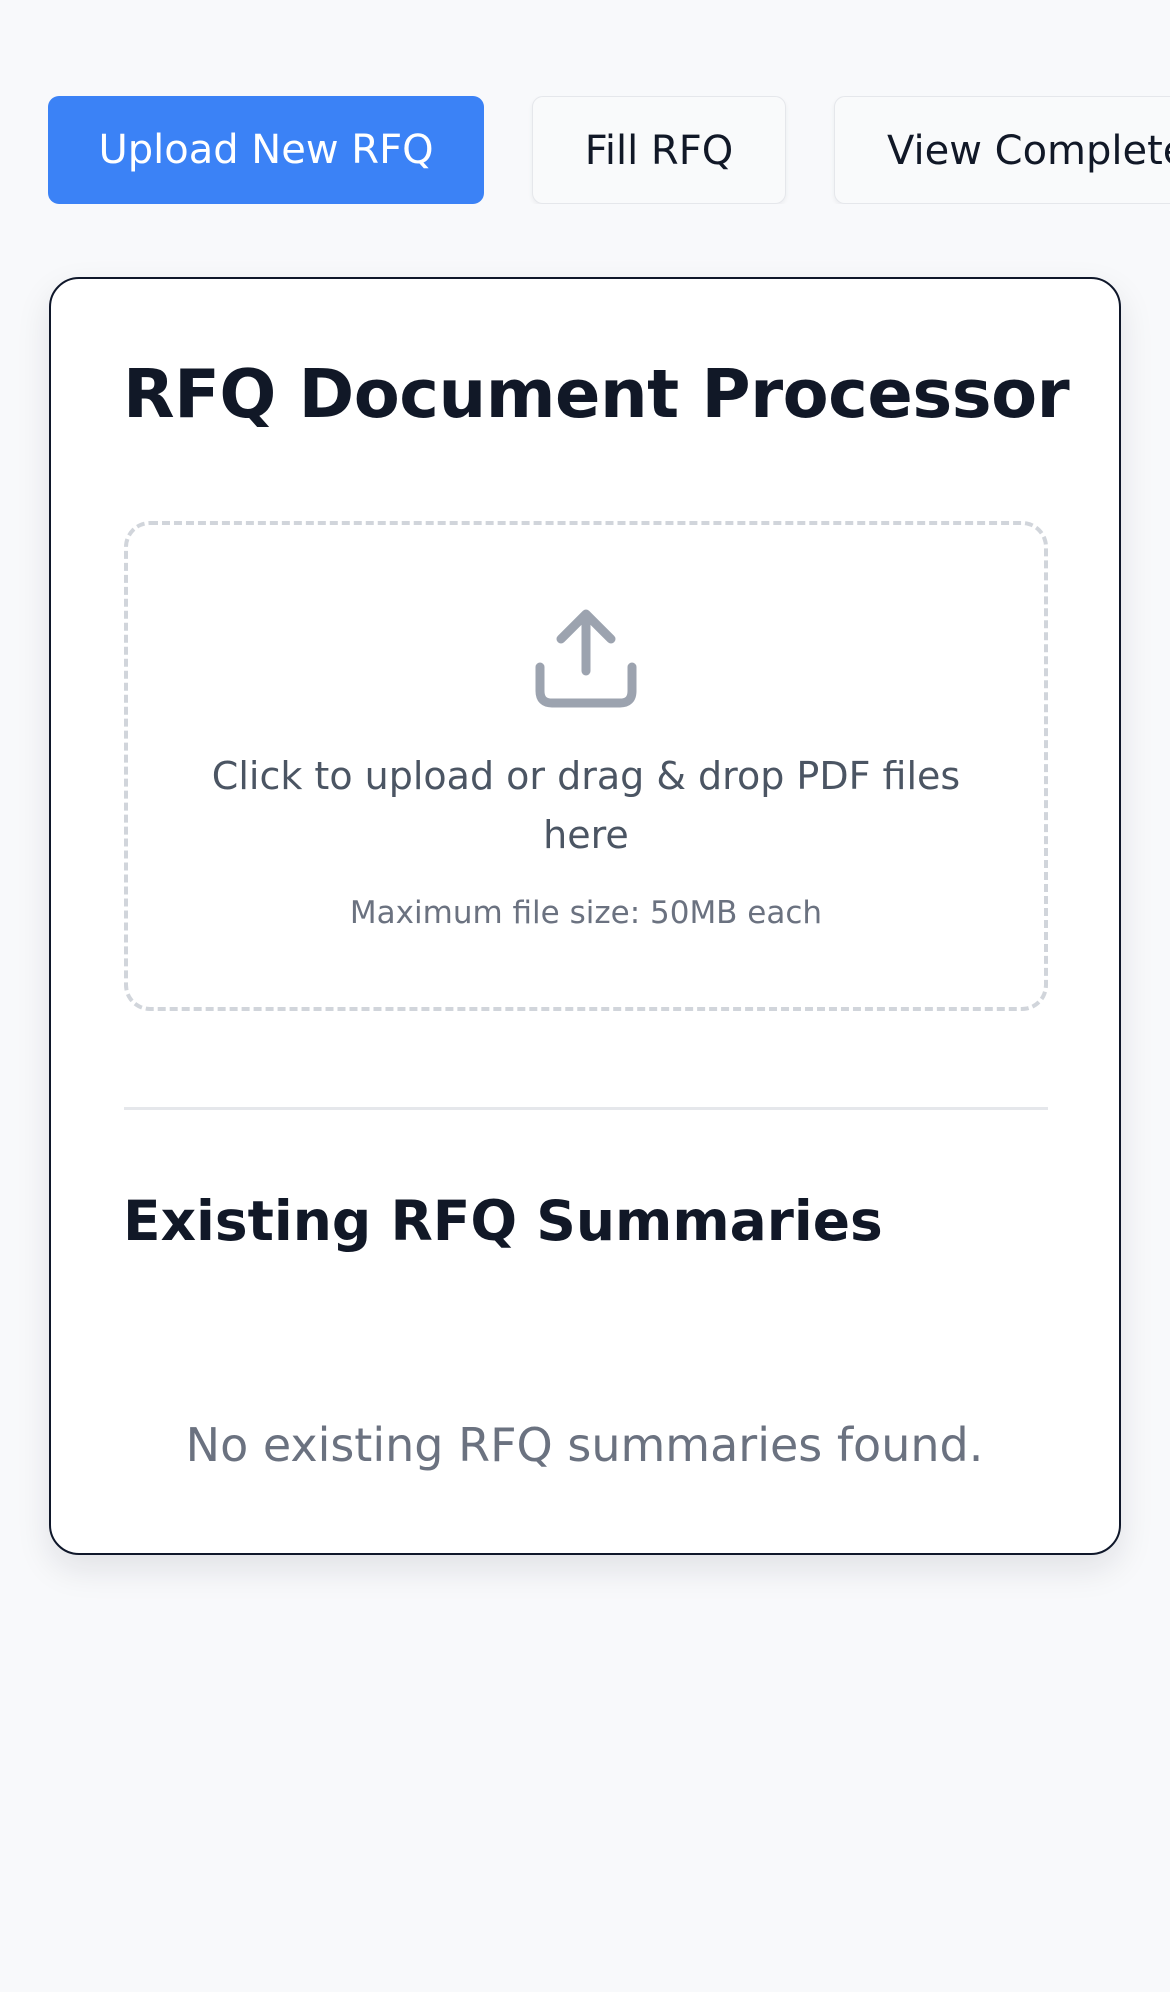  Describe the element at coordinates (586, 1108) in the screenshot. I see `section-divider` at that location.